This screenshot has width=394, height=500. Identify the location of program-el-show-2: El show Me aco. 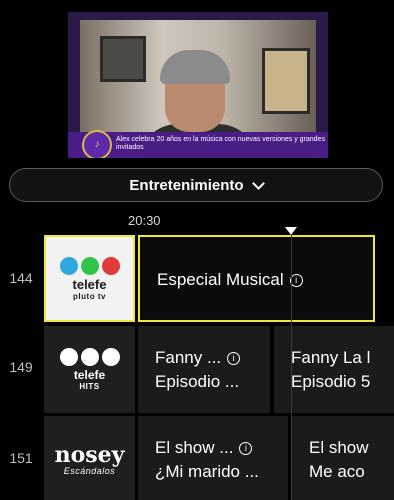
(343, 458).